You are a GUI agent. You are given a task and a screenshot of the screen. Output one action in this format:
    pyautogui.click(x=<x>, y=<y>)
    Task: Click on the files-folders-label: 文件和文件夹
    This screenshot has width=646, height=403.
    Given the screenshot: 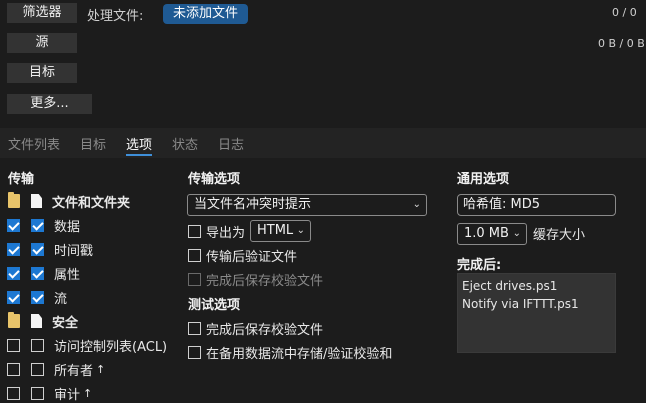 What is the action you would take?
    pyautogui.click(x=91, y=203)
    